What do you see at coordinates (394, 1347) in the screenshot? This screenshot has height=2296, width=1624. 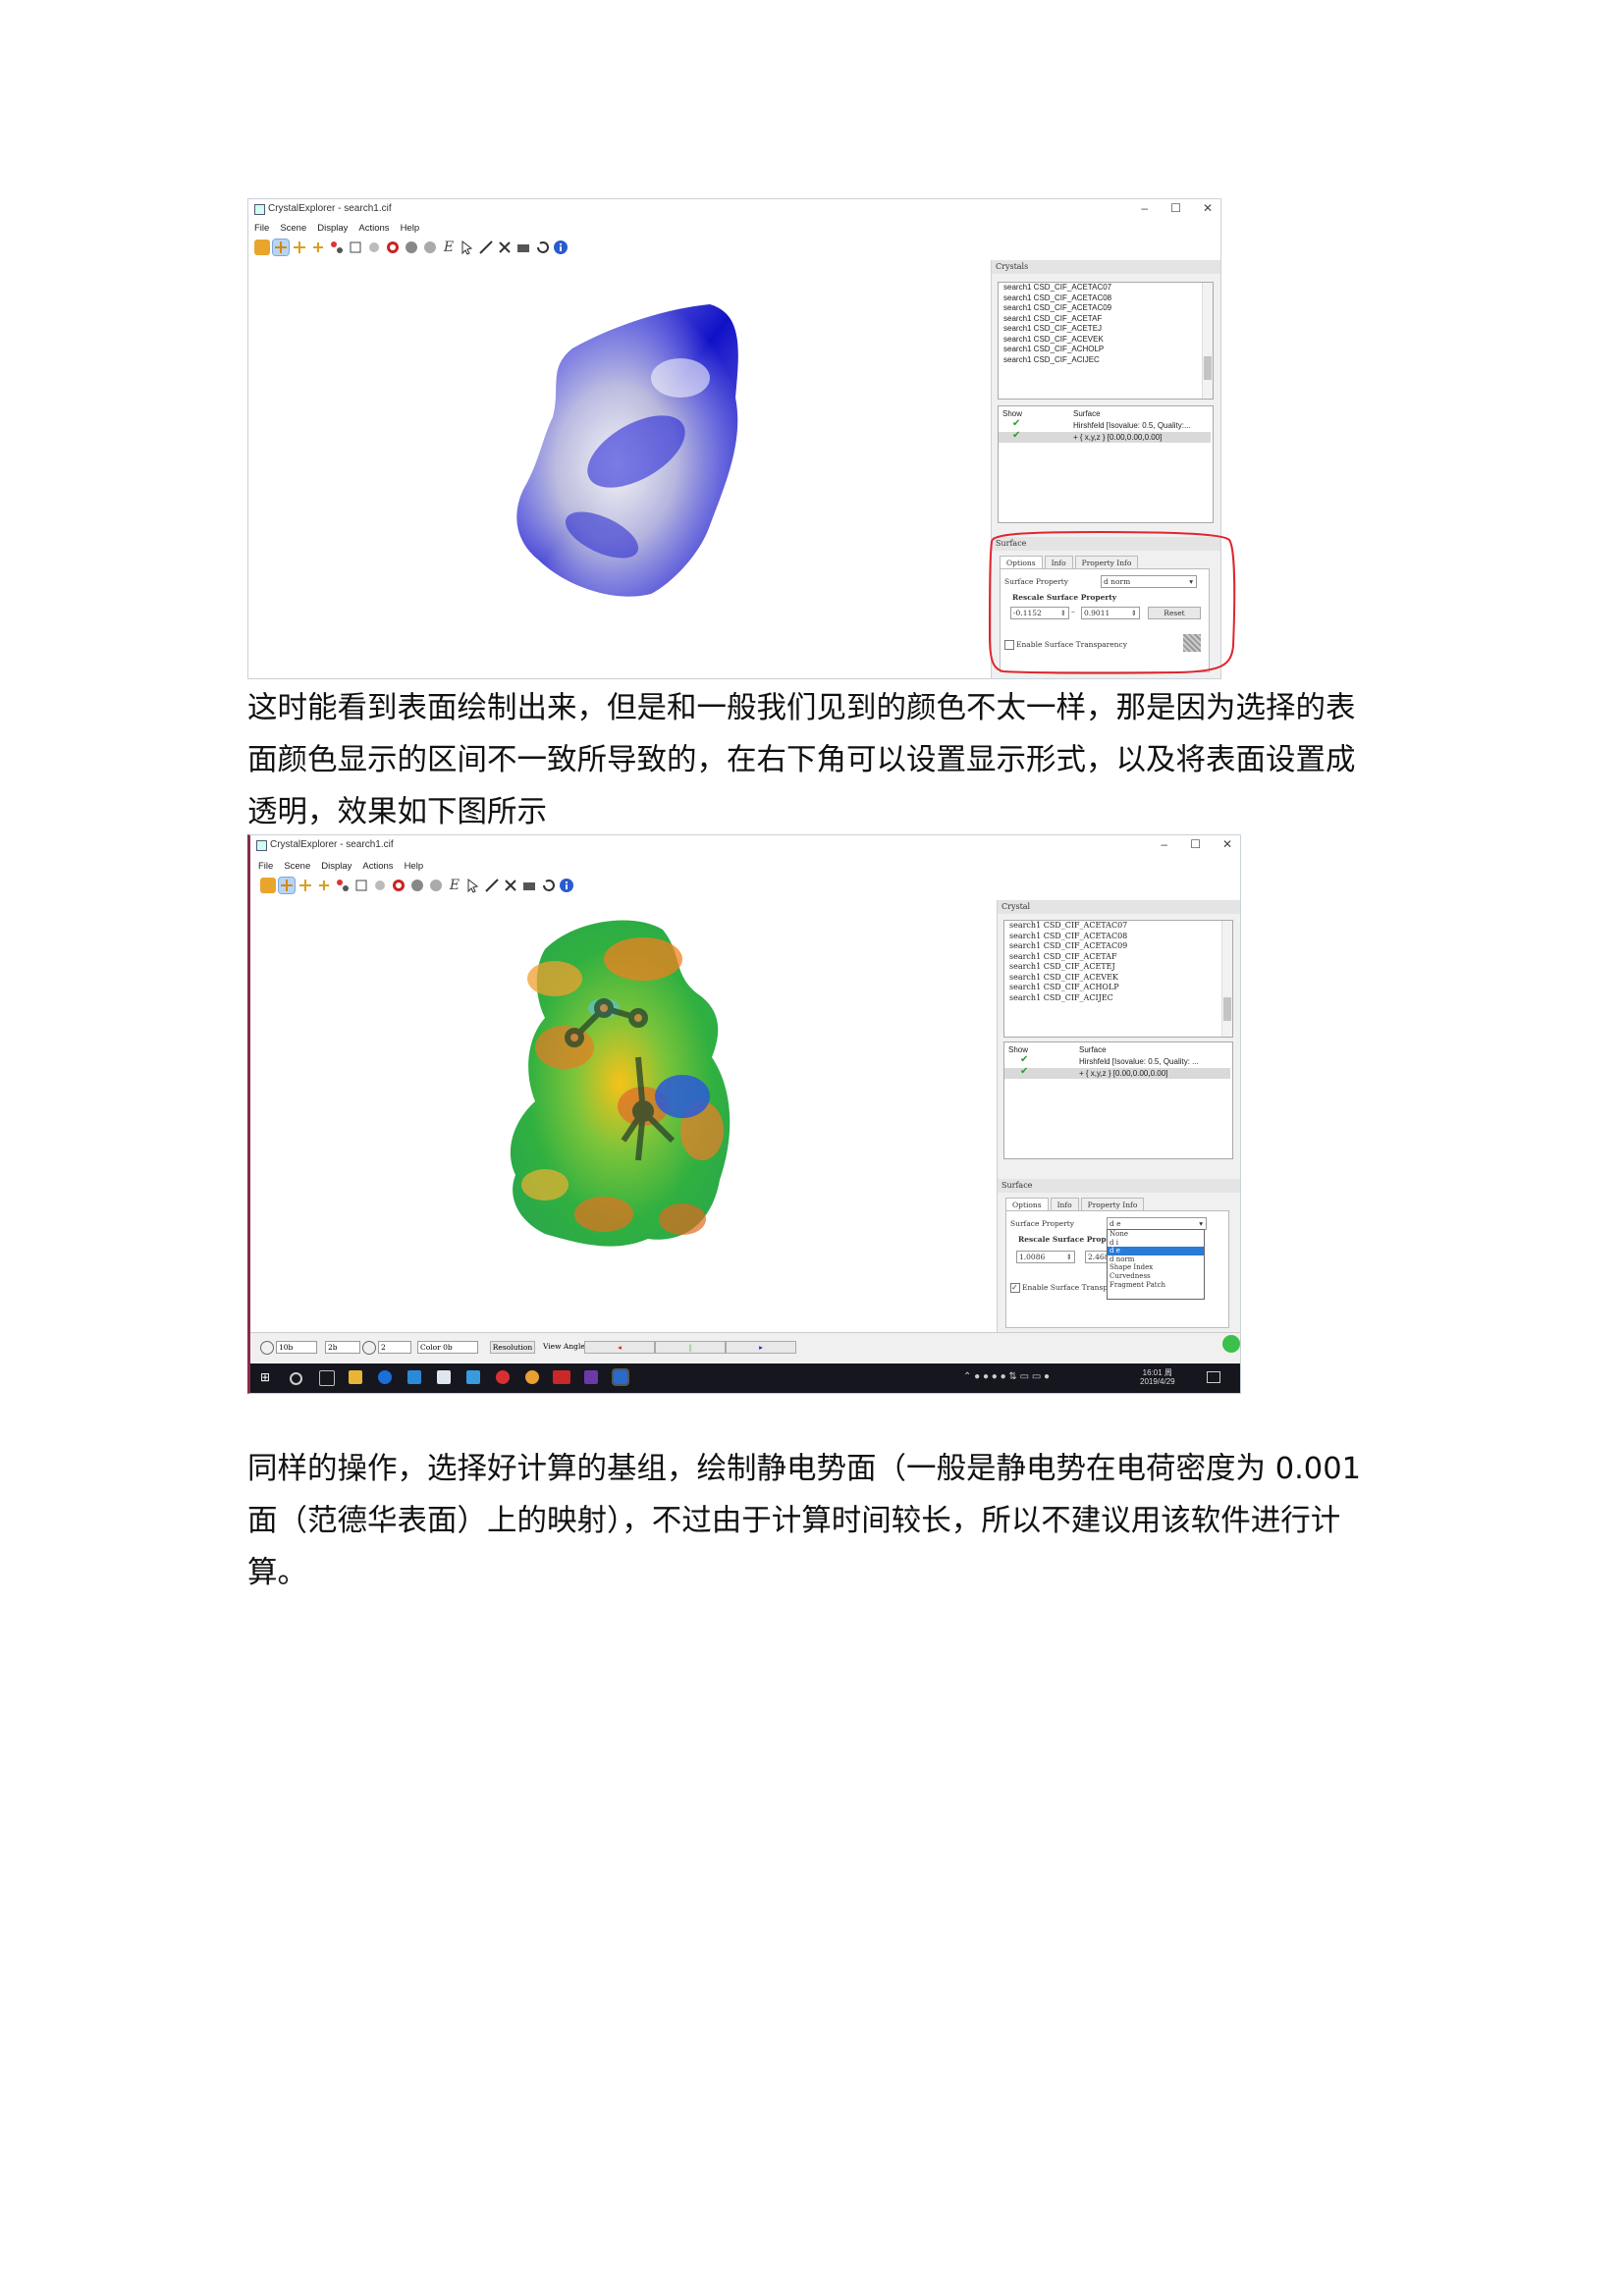 I see `spin-field-3: 2` at bounding box center [394, 1347].